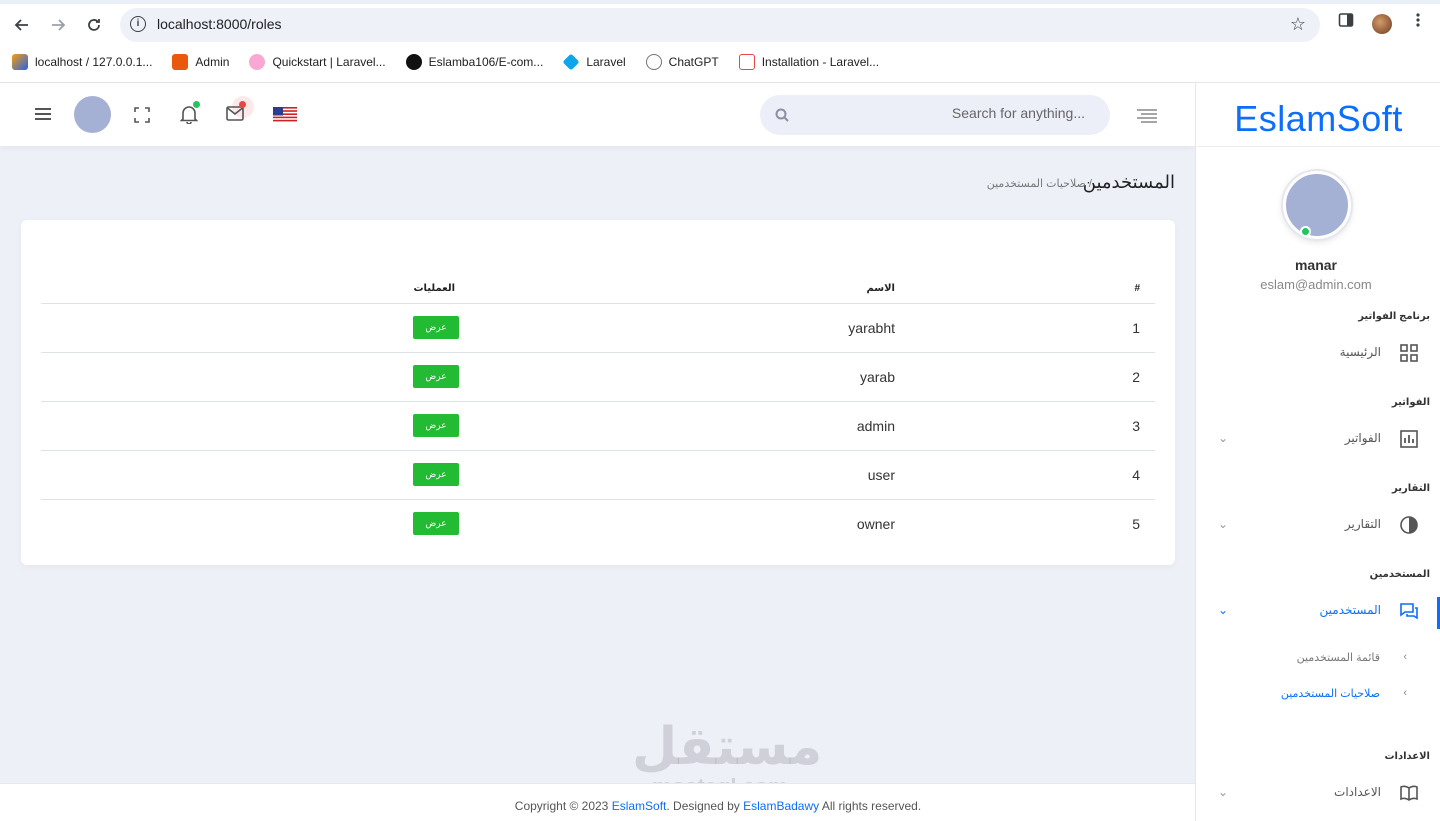  I want to click on table-header-row: # الاسم العمليات, so click(598, 289).